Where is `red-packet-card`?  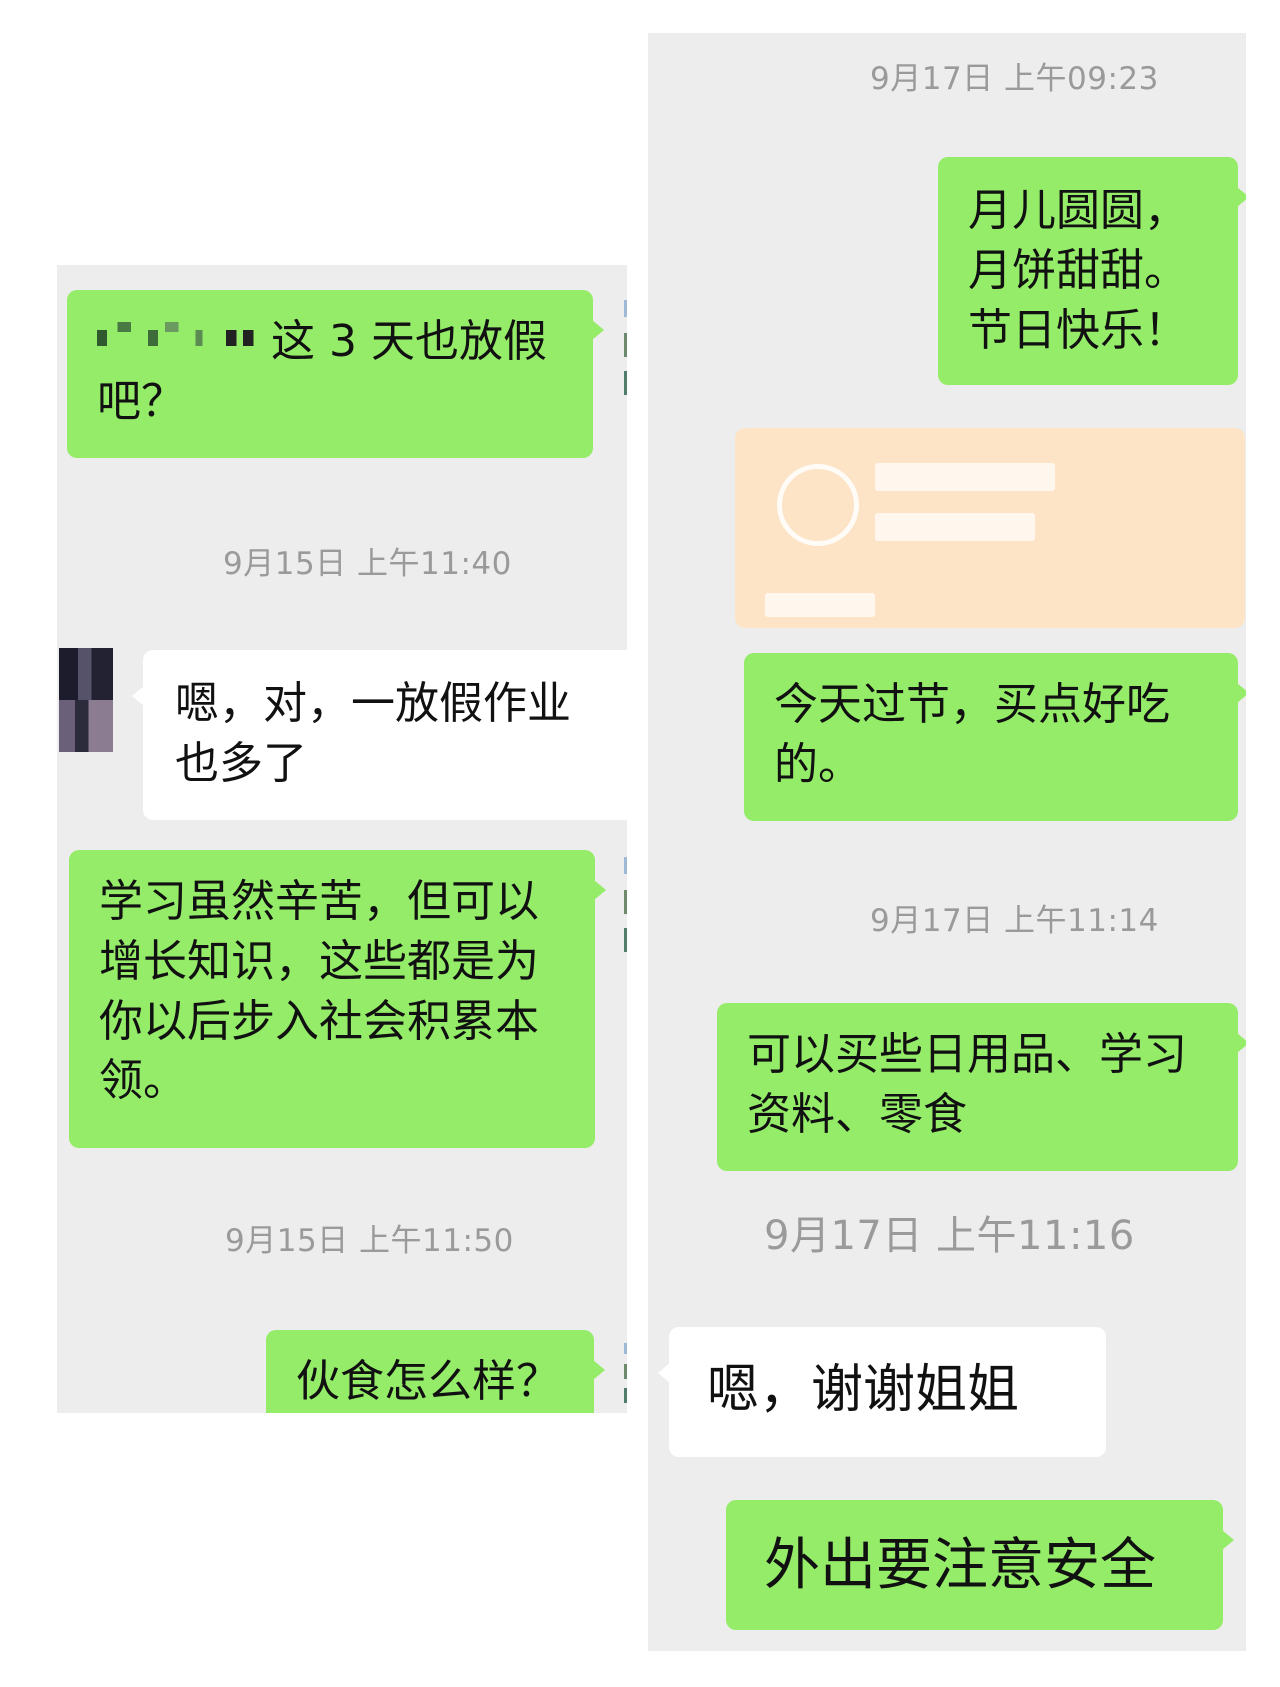
red-packet-card is located at coordinates (990, 528).